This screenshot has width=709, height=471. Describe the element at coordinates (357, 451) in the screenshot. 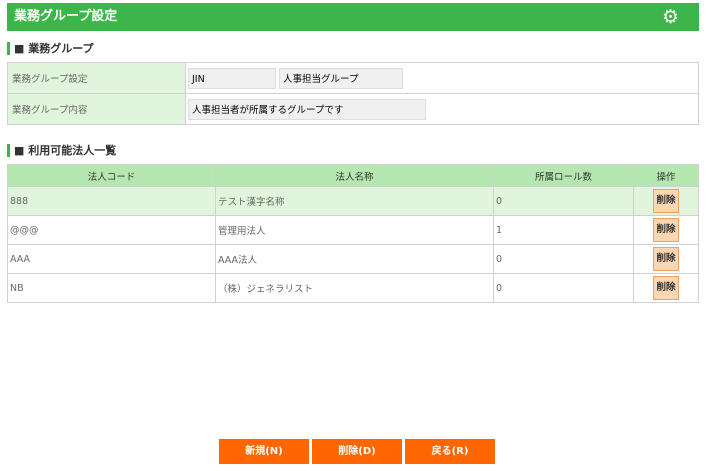

I see `delete-button: 削除(D)` at that location.